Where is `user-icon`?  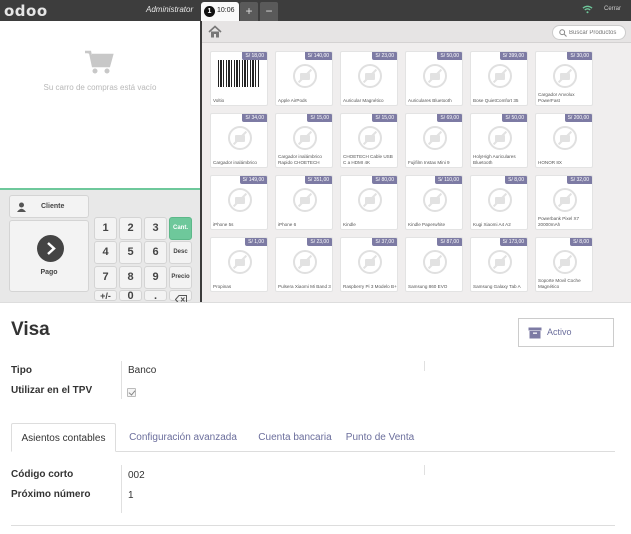 user-icon is located at coordinates (21, 207).